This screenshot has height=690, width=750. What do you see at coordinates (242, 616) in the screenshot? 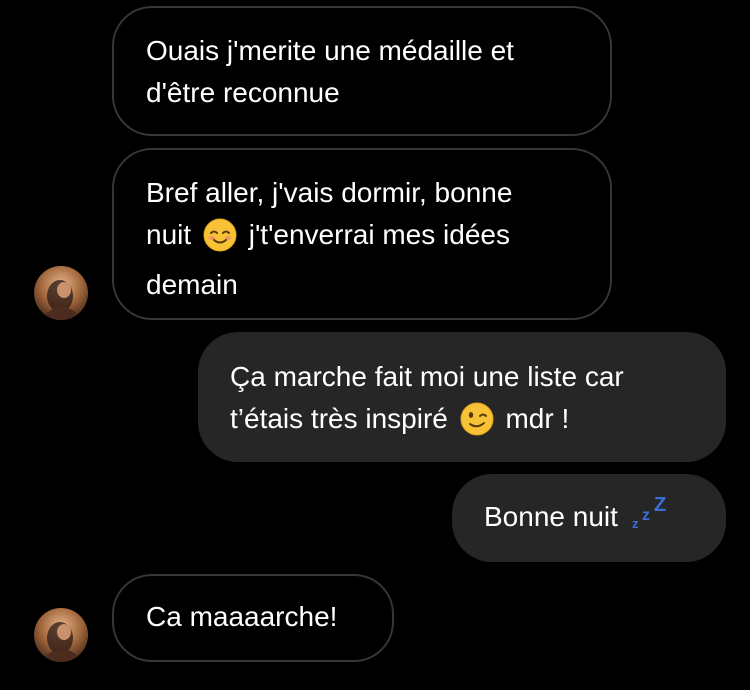
I see `message-text-fragment: Ca maaaarche!` at bounding box center [242, 616].